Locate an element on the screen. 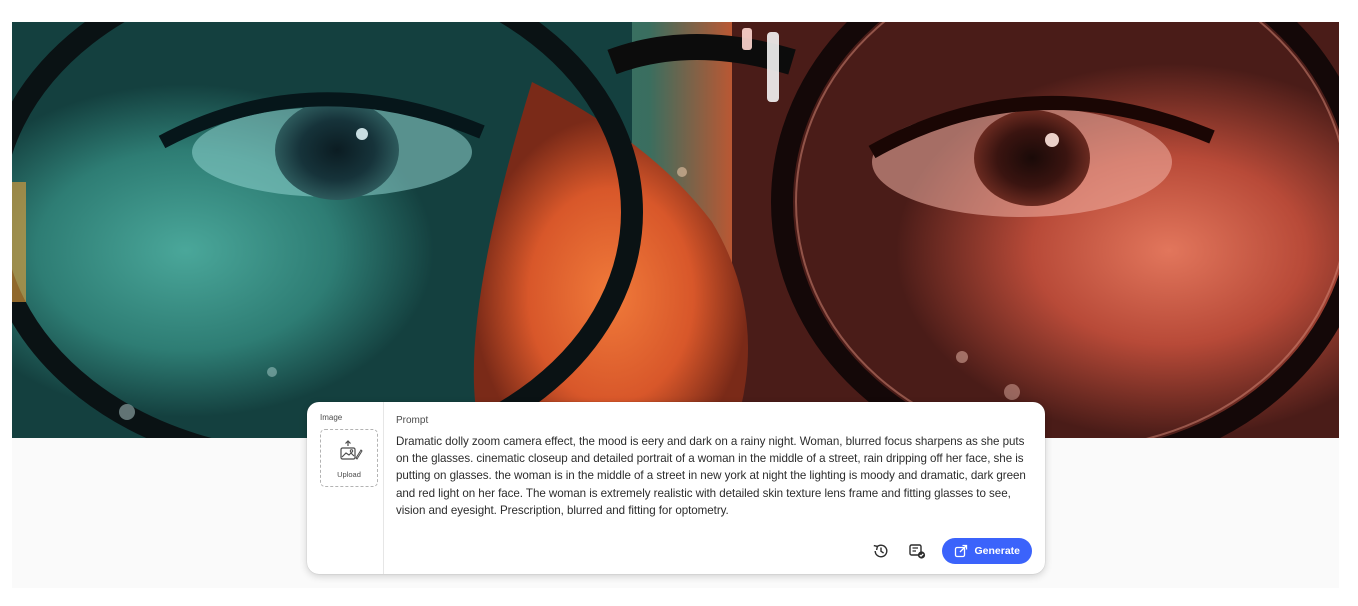 This screenshot has height=606, width=1358. upload-image-icon is located at coordinates (351, 450).